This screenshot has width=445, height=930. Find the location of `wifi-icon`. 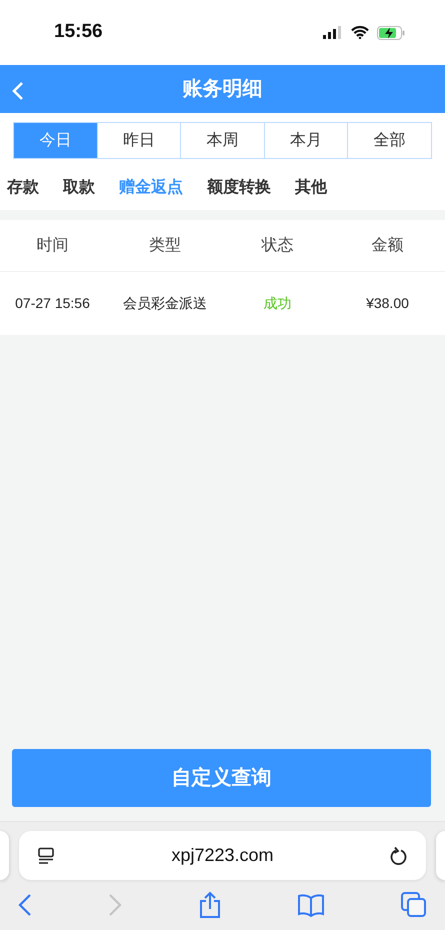

wifi-icon is located at coordinates (360, 32).